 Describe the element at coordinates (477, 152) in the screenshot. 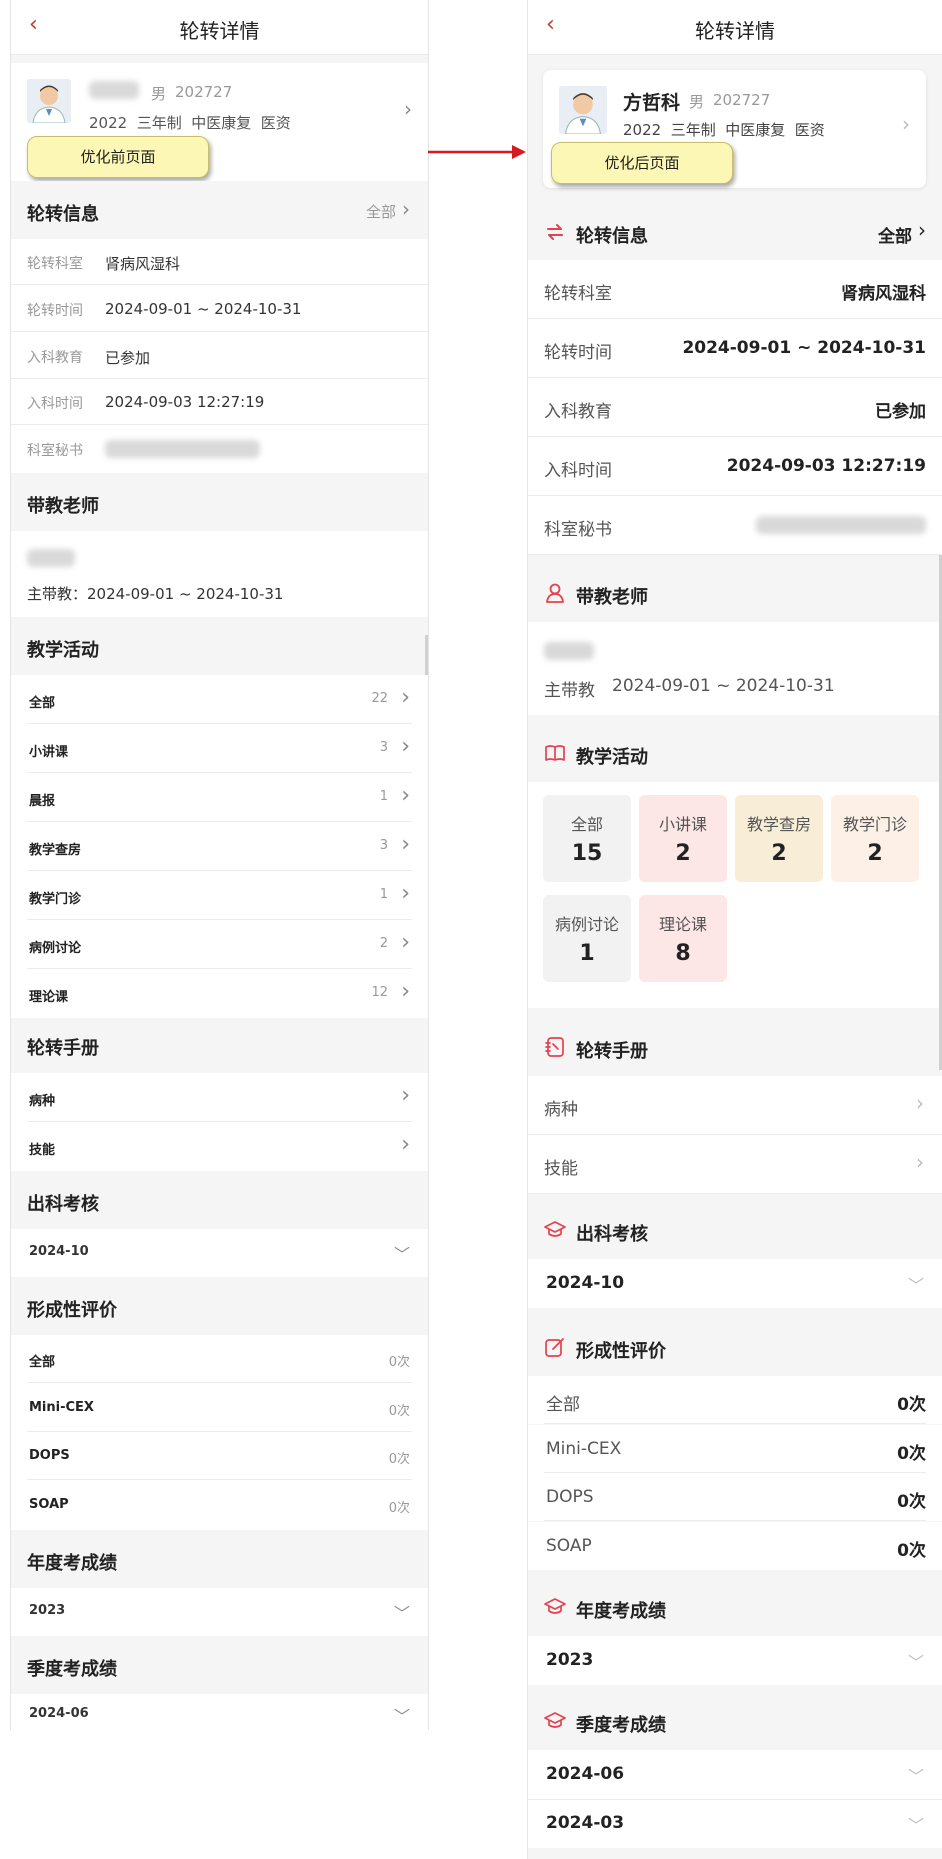

I see `arrow-icon` at that location.